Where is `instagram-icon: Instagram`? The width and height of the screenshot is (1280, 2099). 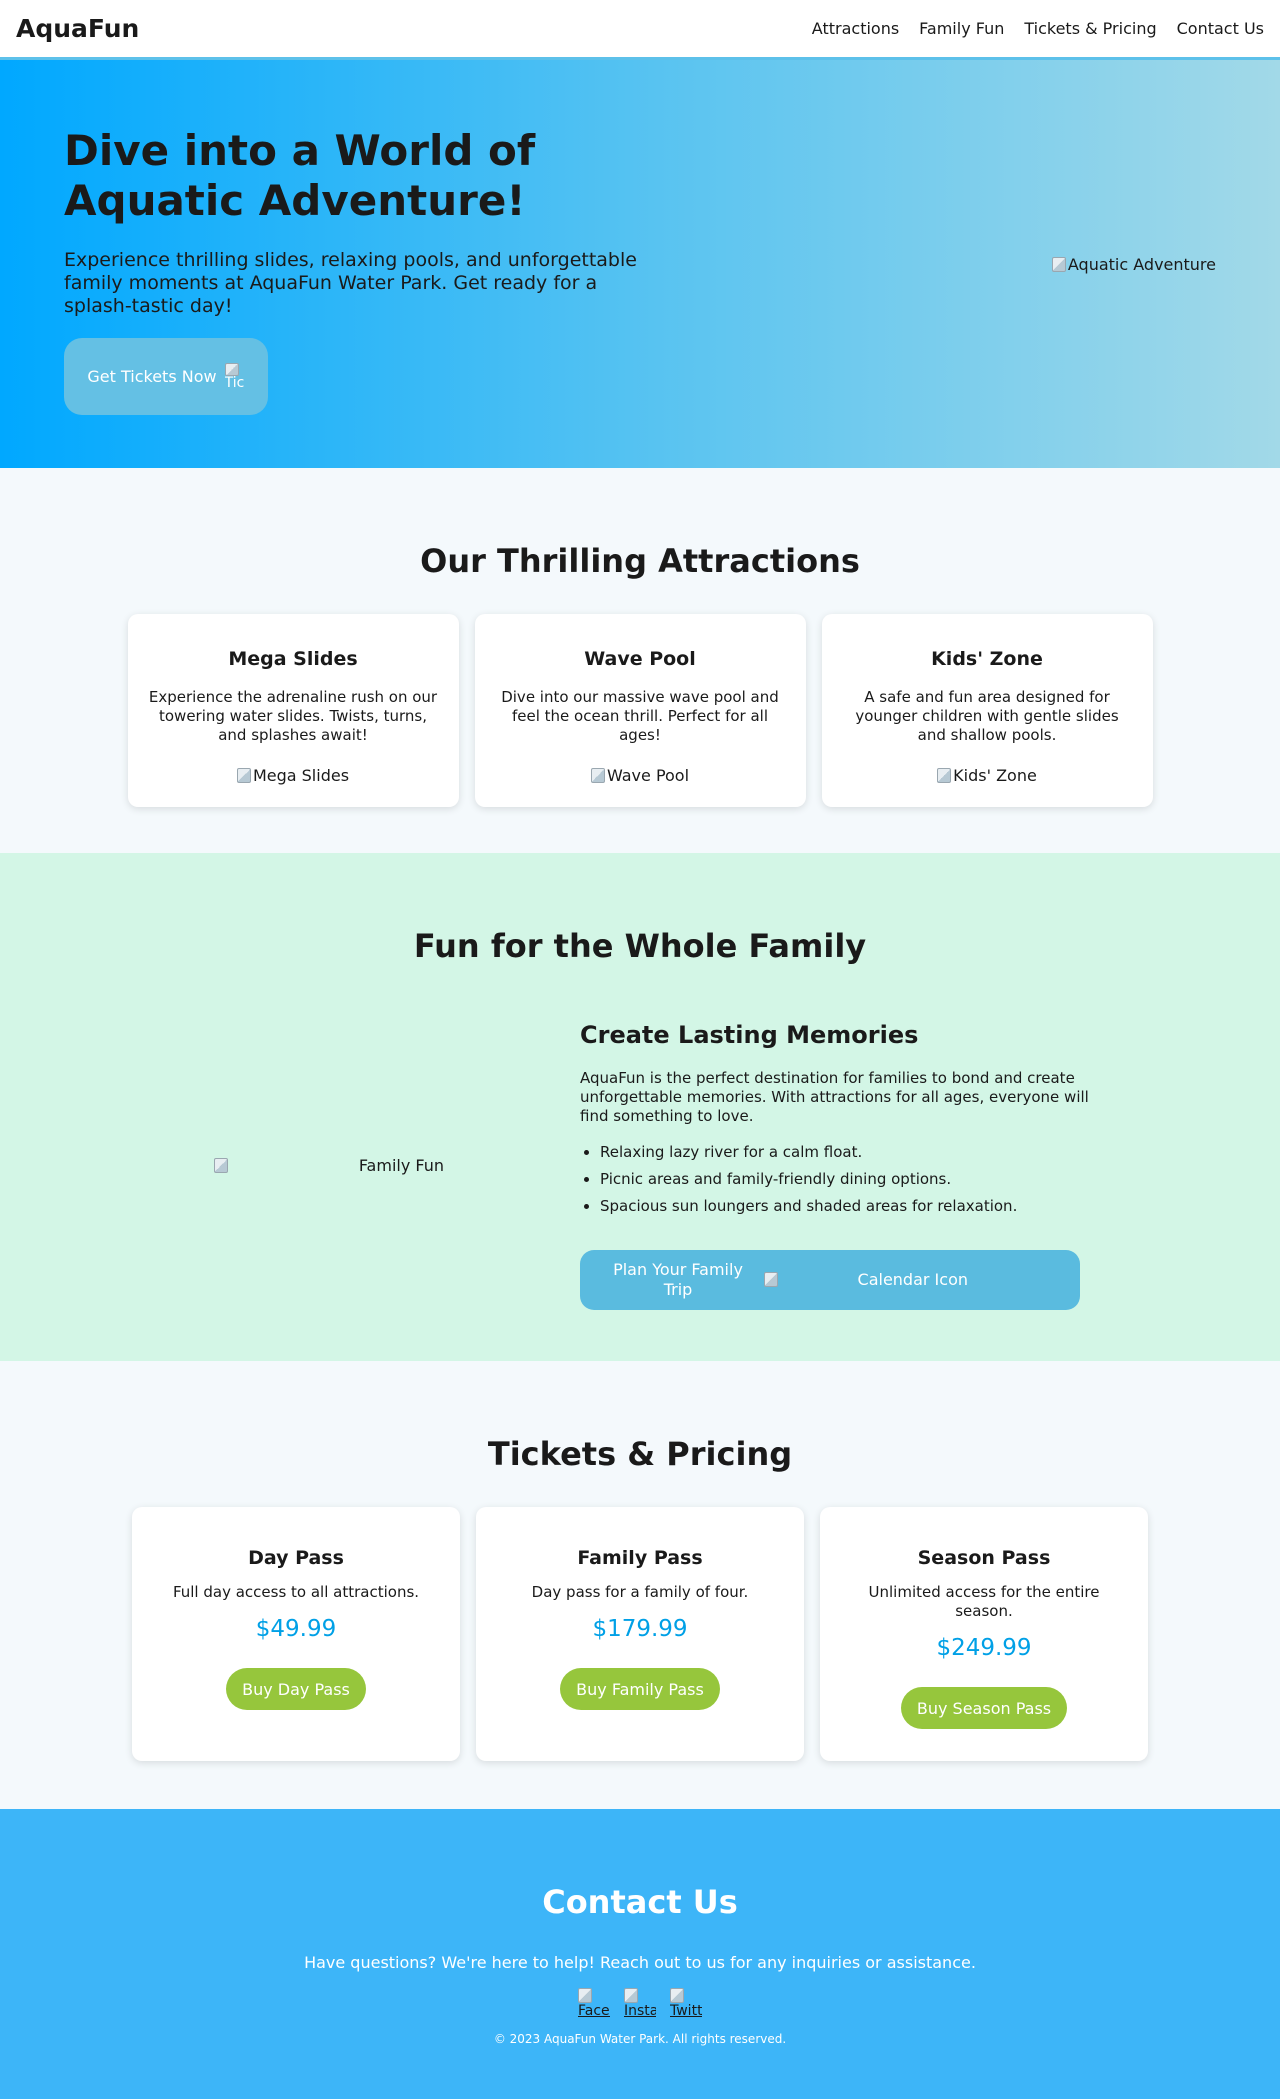
instagram-icon: Instagram is located at coordinates (640, 2004).